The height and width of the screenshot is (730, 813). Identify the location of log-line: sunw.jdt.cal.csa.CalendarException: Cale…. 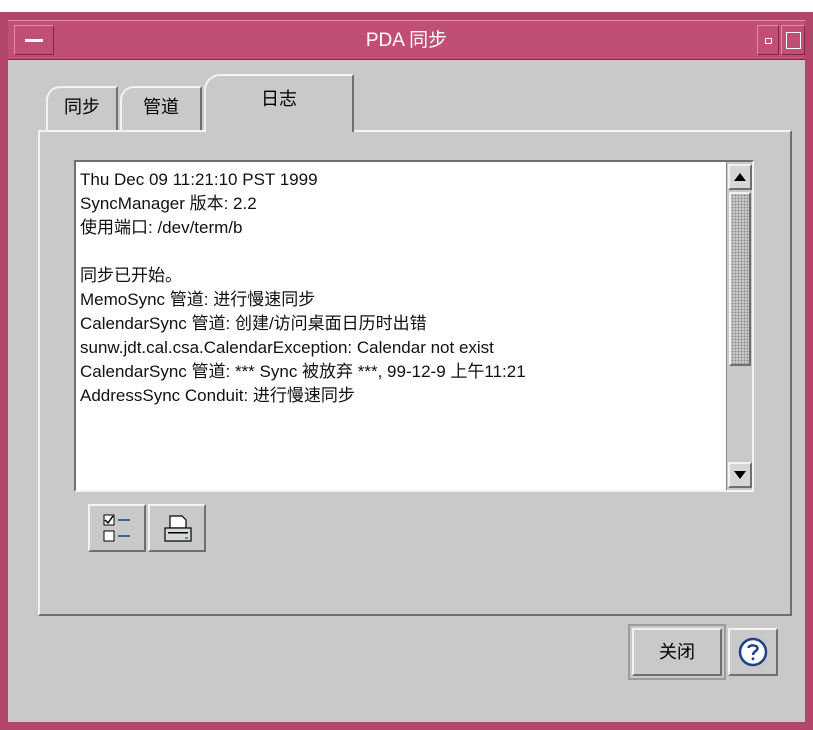
(287, 347).